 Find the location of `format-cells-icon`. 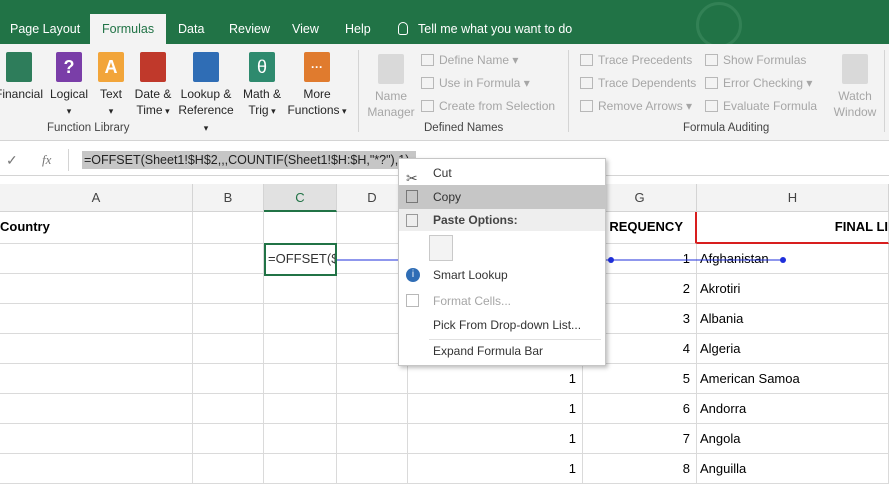

format-cells-icon is located at coordinates (412, 300).